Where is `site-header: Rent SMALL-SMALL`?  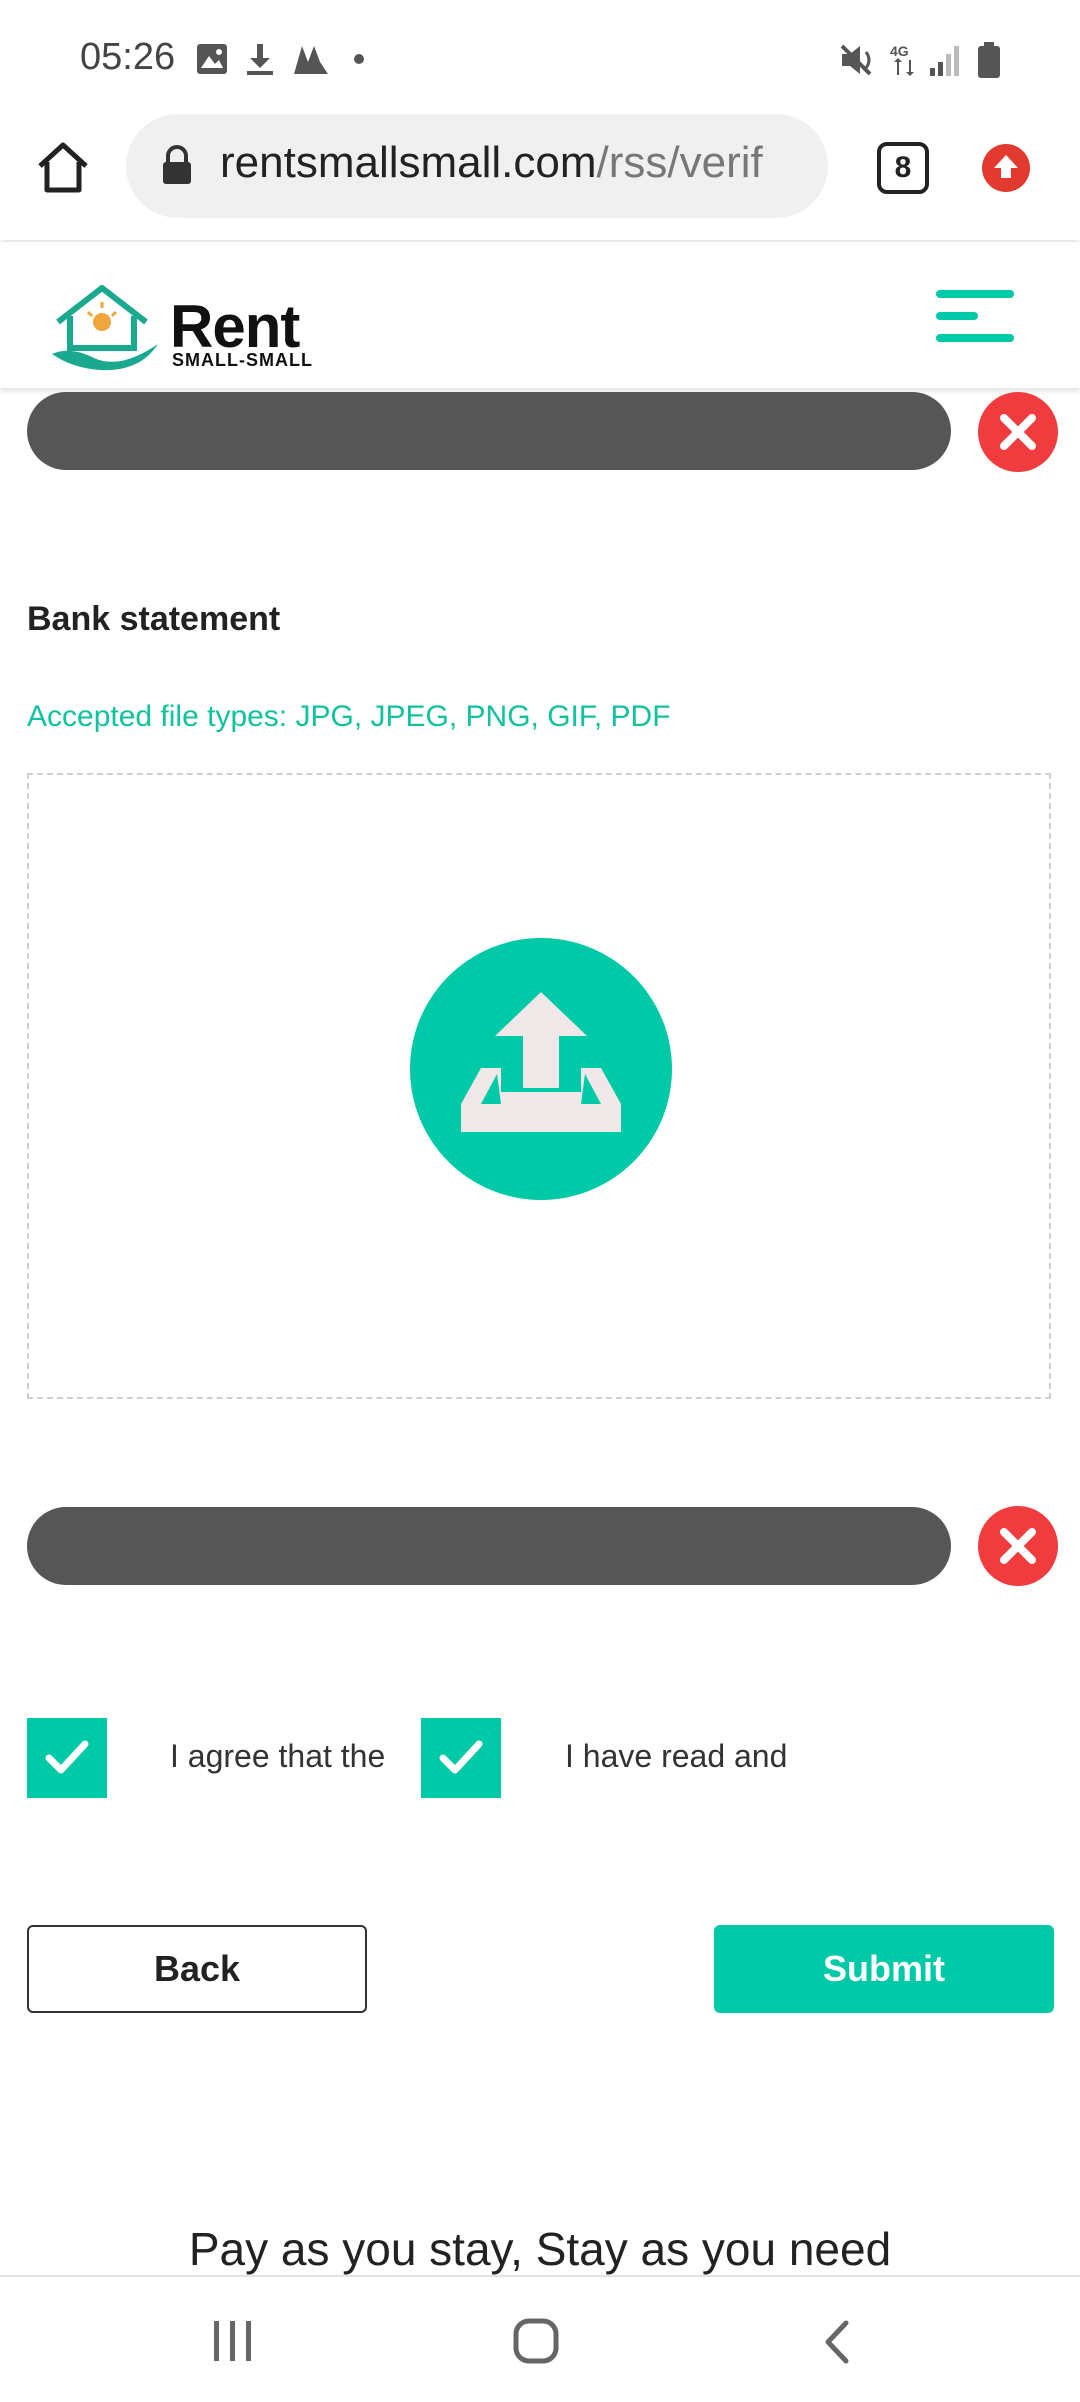 site-header: Rent SMALL-SMALL is located at coordinates (540, 315).